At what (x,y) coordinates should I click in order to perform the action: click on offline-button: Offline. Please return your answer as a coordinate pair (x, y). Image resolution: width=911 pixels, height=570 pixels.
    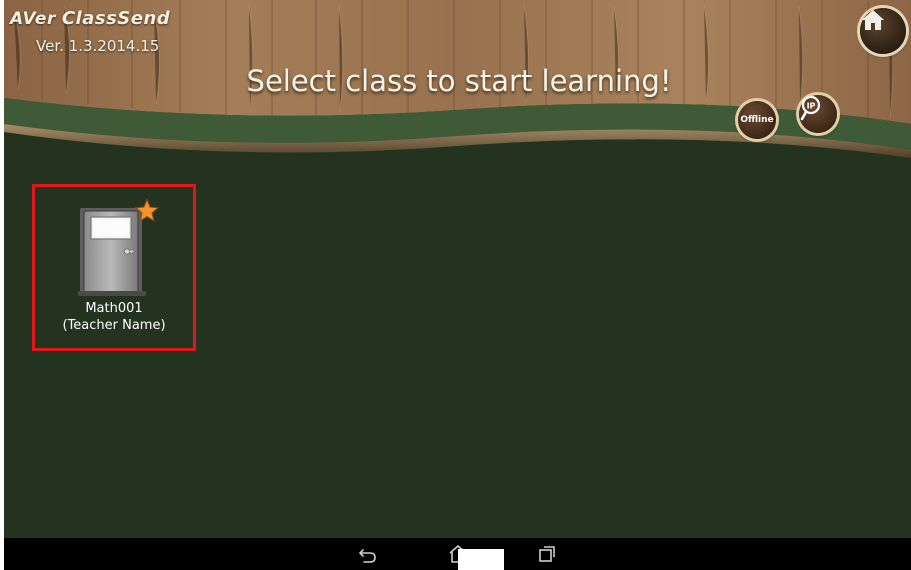
    Looking at the image, I should click on (757, 120).